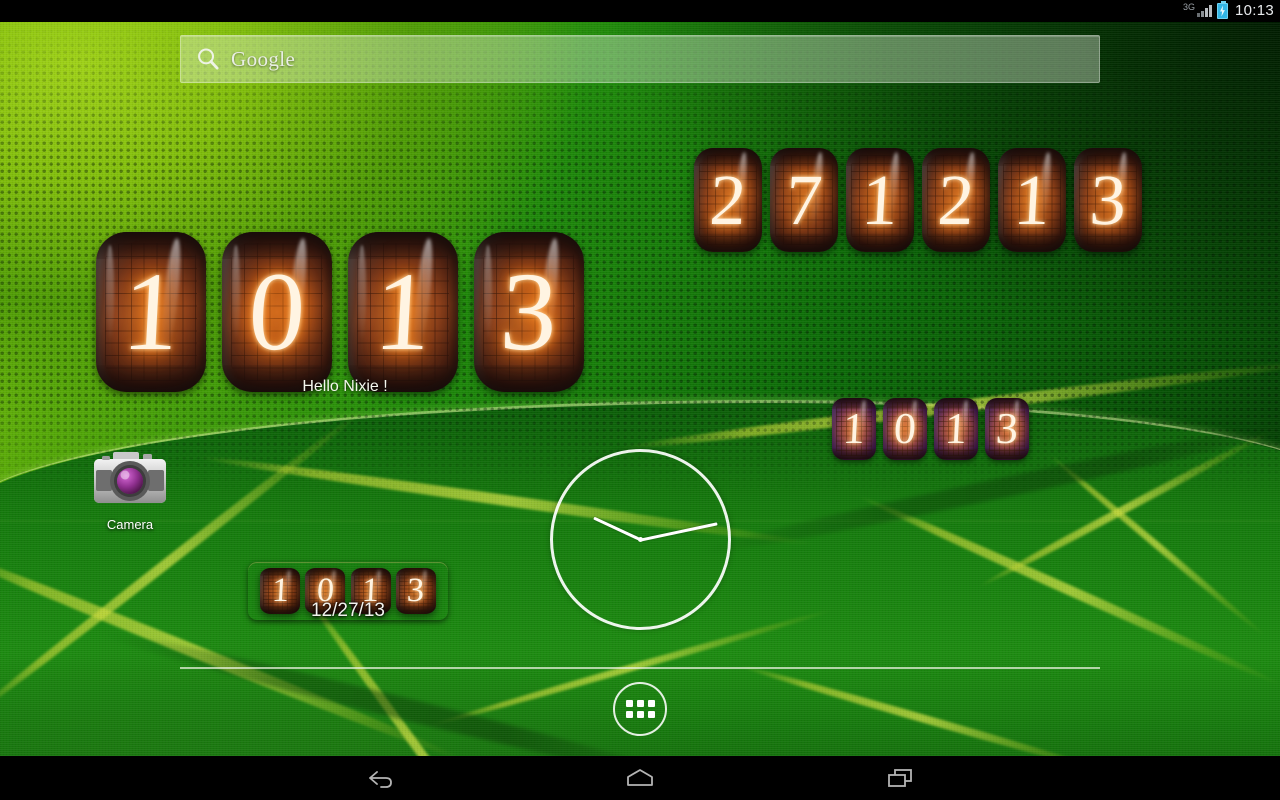 The width and height of the screenshot is (1280, 800). I want to click on search-input: Google, so click(263, 59).